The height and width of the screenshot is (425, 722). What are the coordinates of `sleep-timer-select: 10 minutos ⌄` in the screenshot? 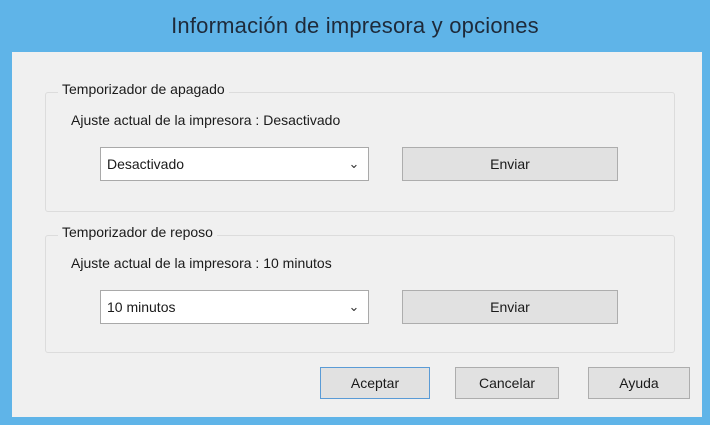 It's located at (234, 307).